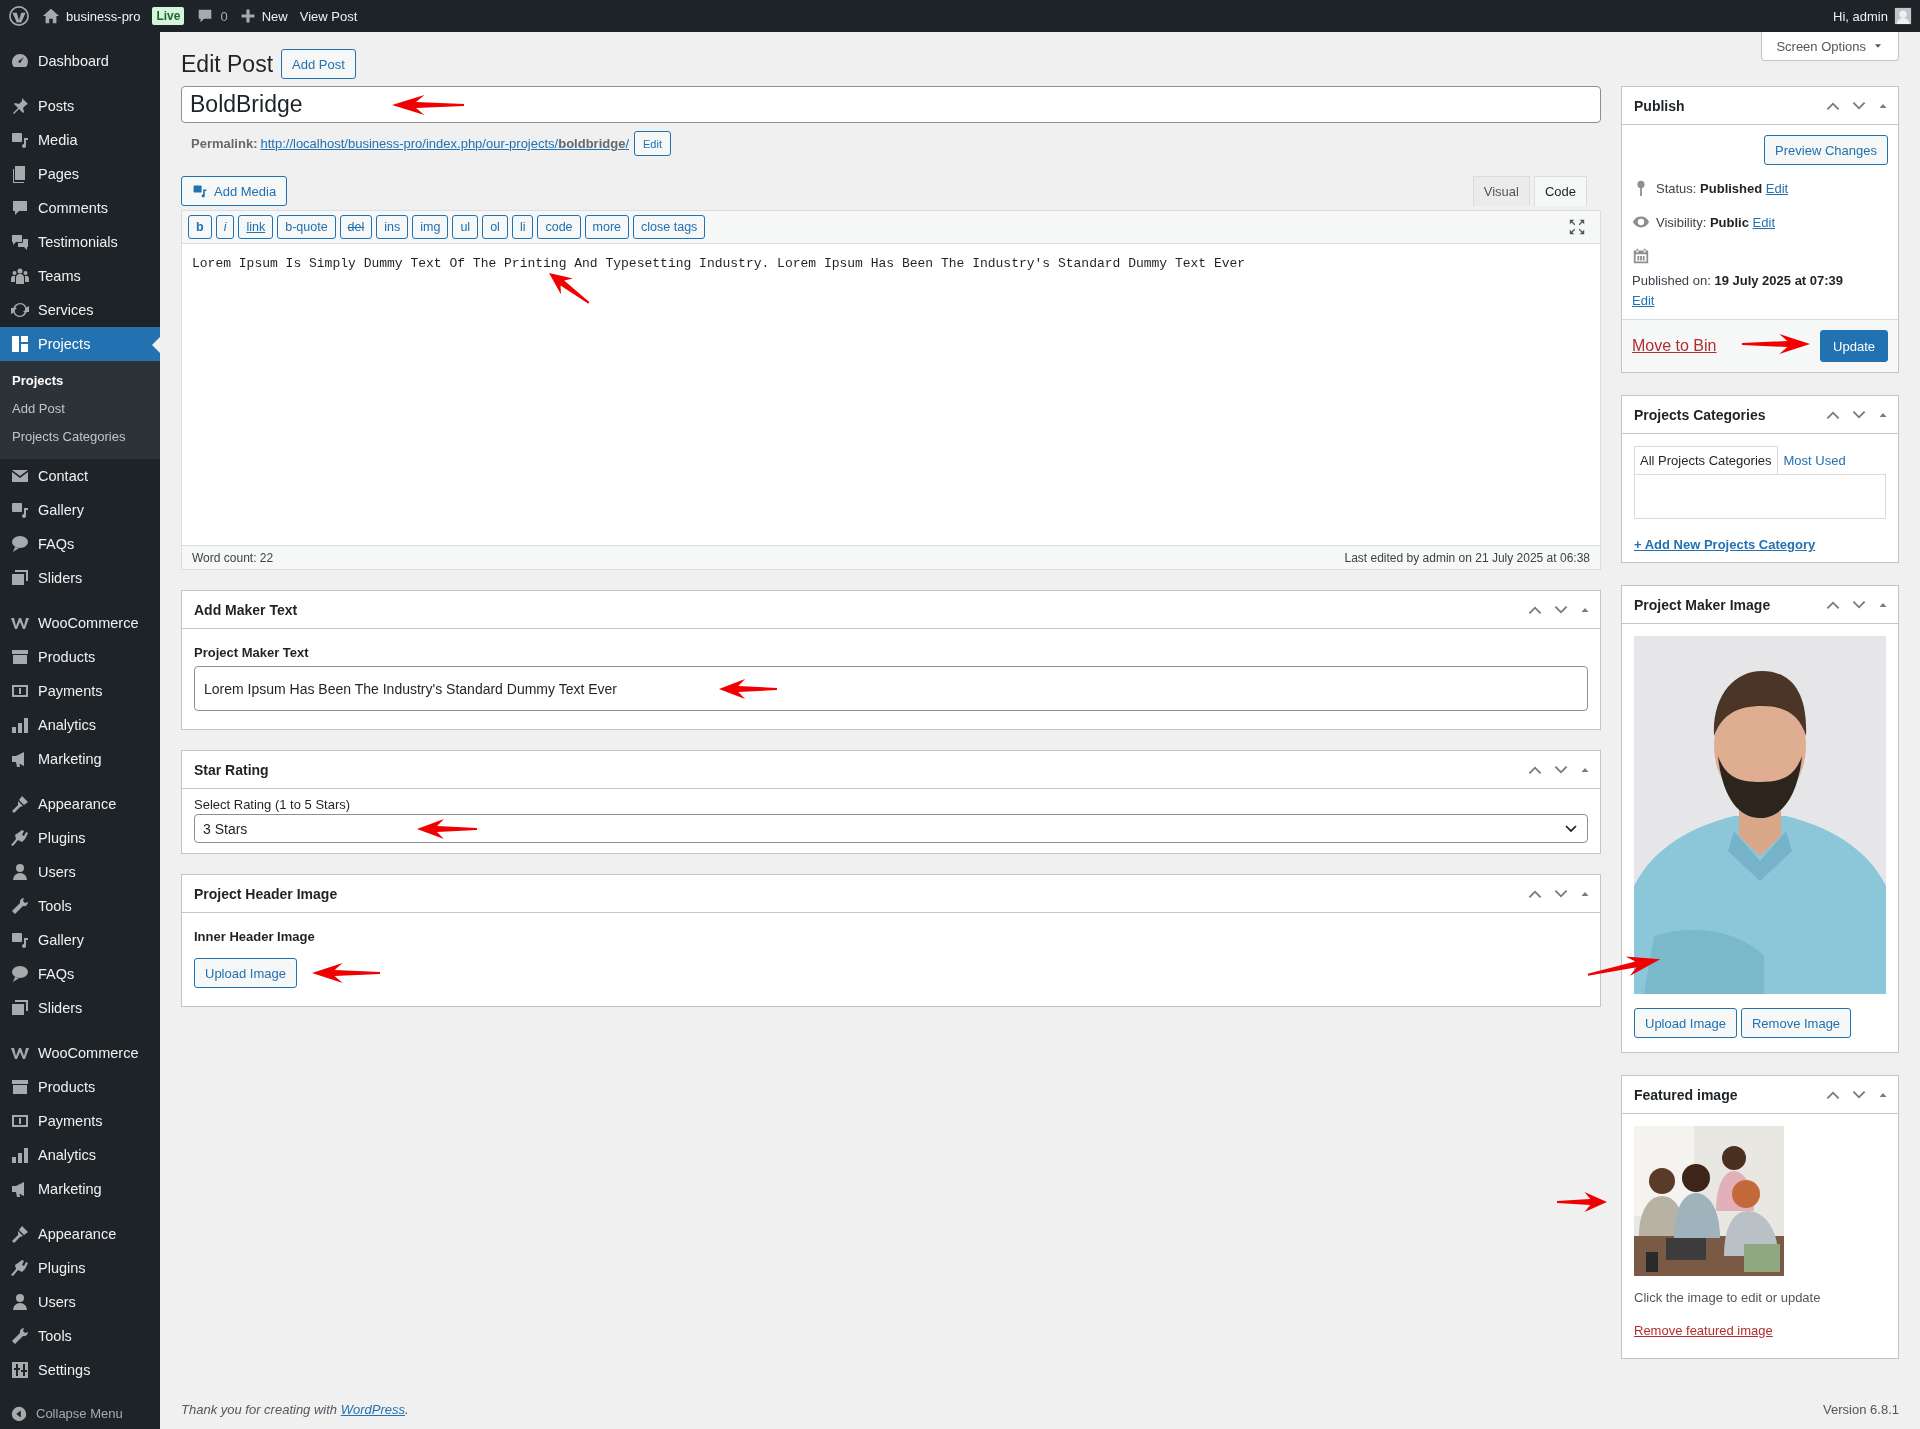 The image size is (1920, 1429). Describe the element at coordinates (444, 143) in the screenshot. I see `permalink-link: http://localhost/business-pro/index.php/our-projects/boldbridge/` at that location.